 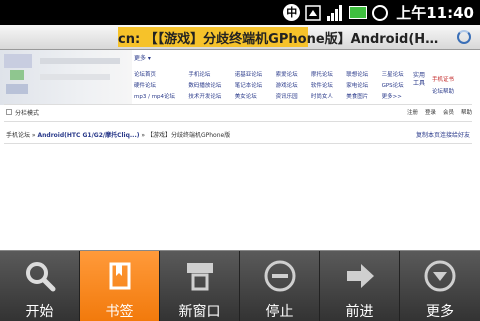 I want to click on new-window-icon, so click(x=200, y=277).